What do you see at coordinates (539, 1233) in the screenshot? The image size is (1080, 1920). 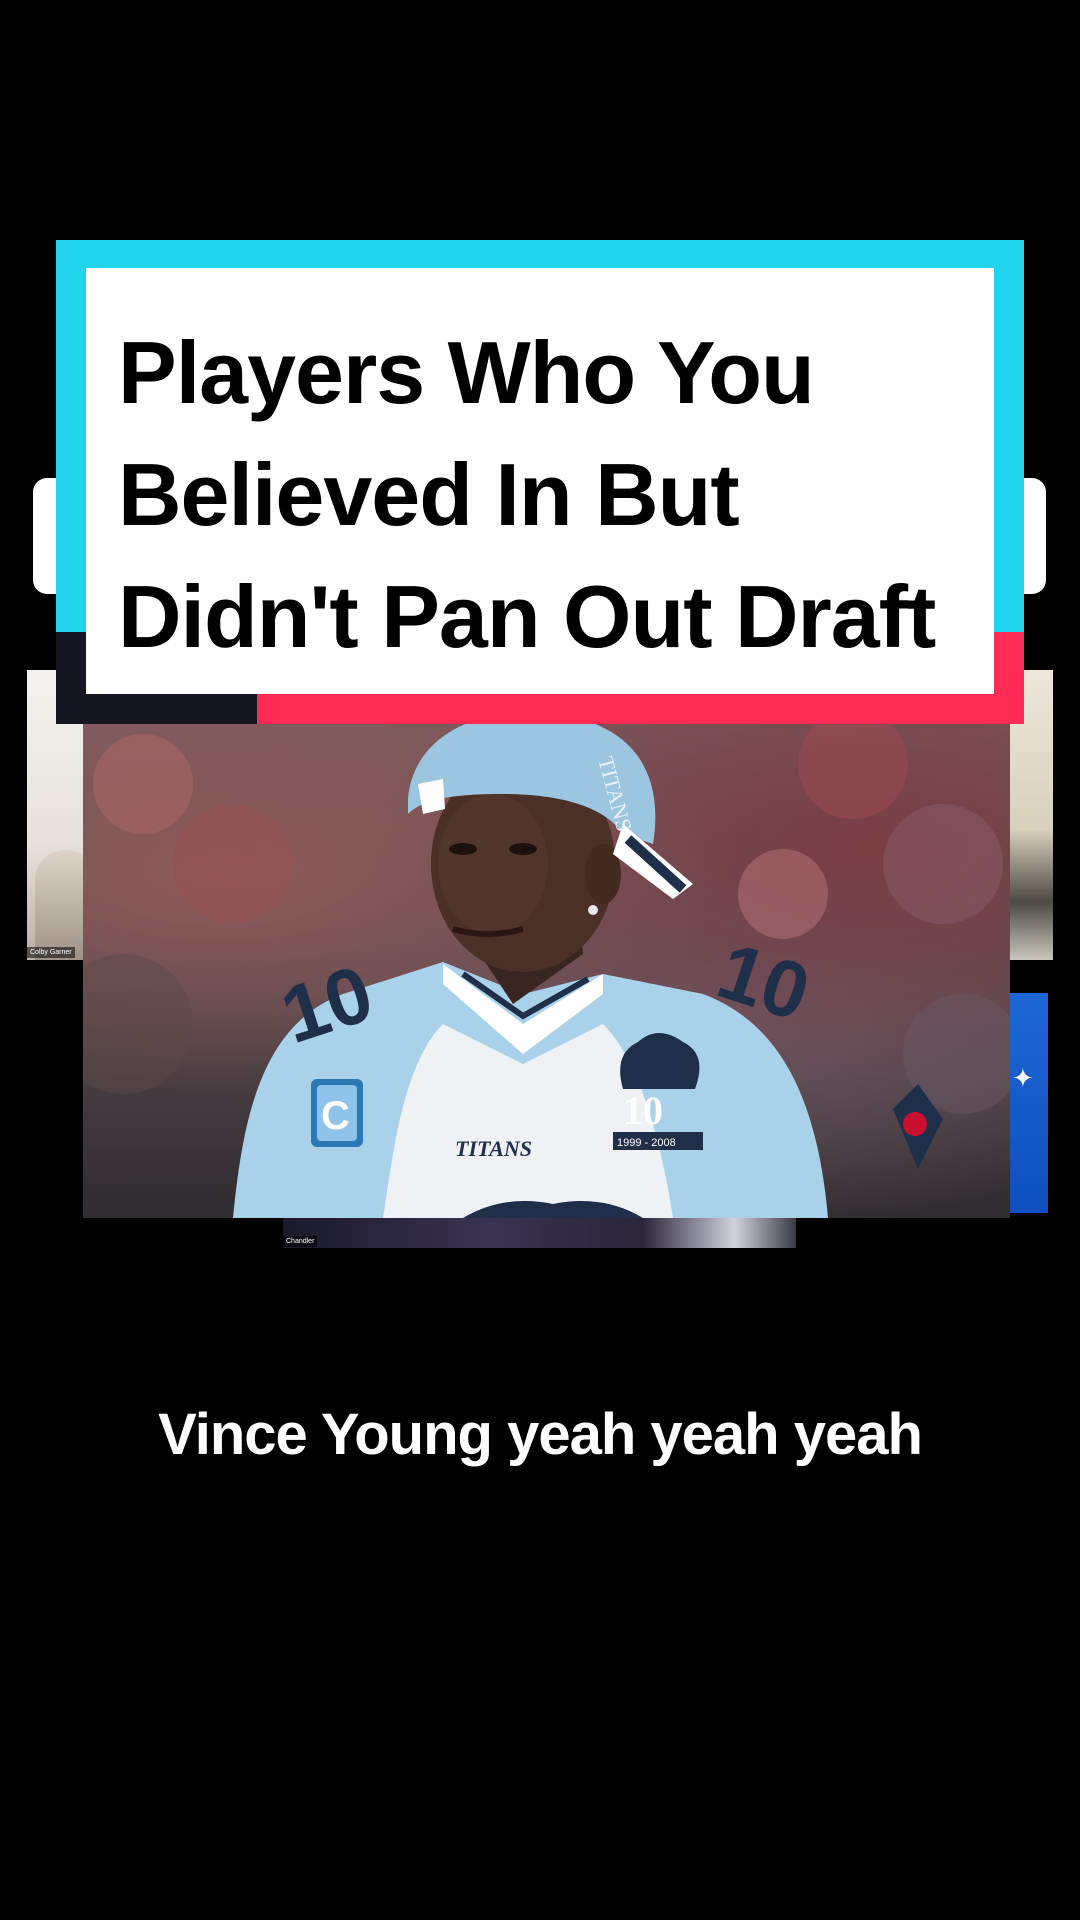 I see `participant-tile-bottom` at bounding box center [539, 1233].